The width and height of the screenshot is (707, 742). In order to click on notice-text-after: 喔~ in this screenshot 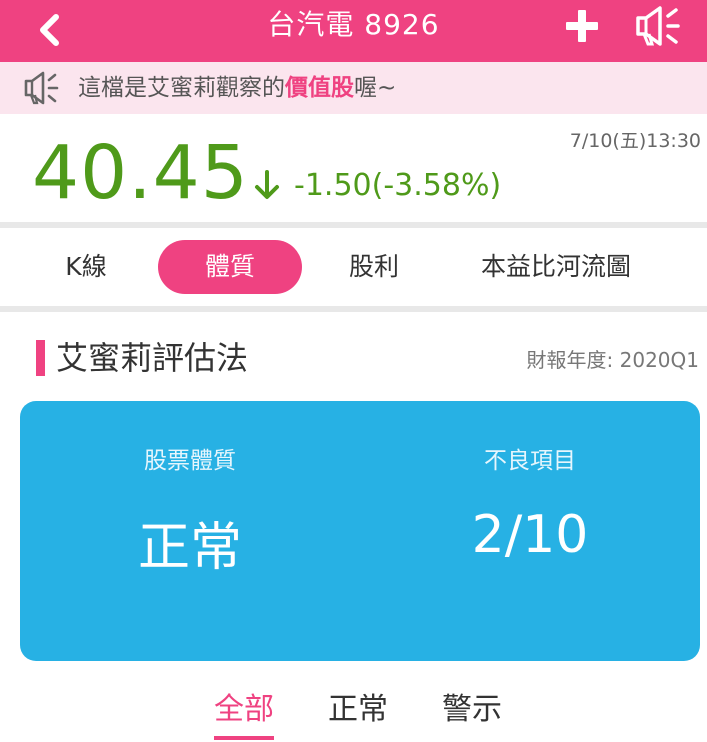, I will do `click(375, 88)`.